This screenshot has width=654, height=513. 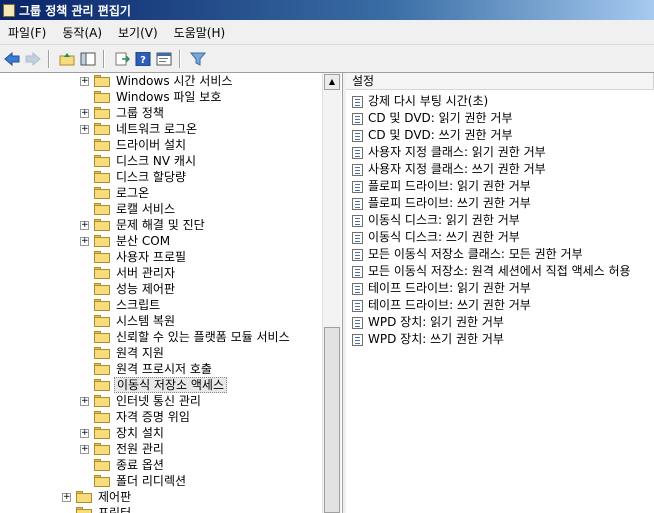 What do you see at coordinates (88, 59) in the screenshot?
I see `show-hide-tree-icon` at bounding box center [88, 59].